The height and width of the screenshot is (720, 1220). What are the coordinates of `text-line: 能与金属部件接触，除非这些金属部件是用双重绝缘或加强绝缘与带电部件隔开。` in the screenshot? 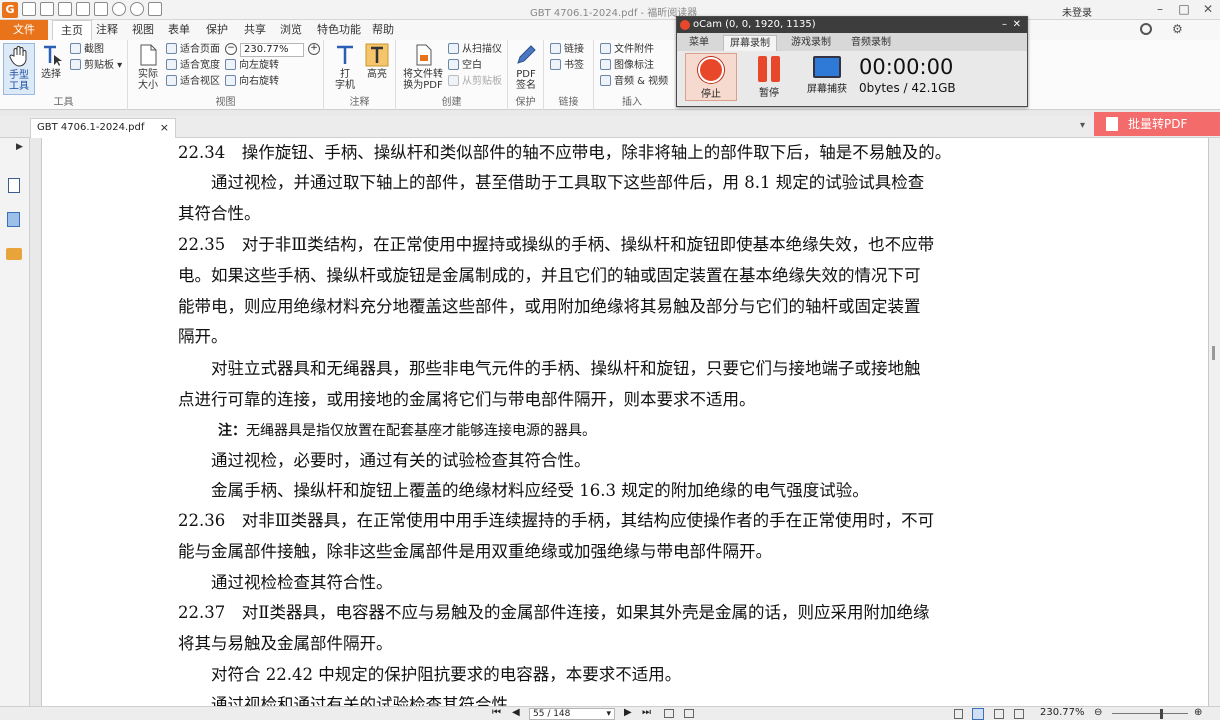 It's located at (475, 551).